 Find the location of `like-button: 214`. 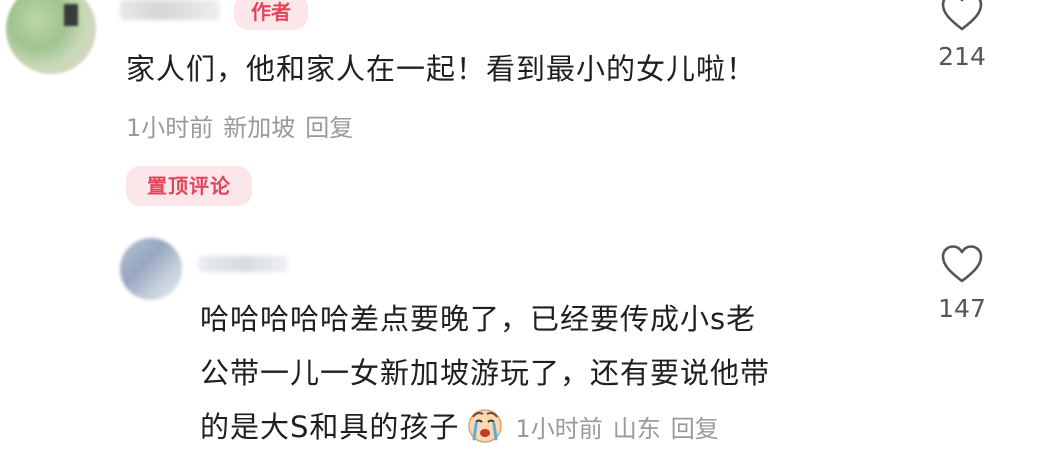

like-button: 214 is located at coordinates (962, 35).